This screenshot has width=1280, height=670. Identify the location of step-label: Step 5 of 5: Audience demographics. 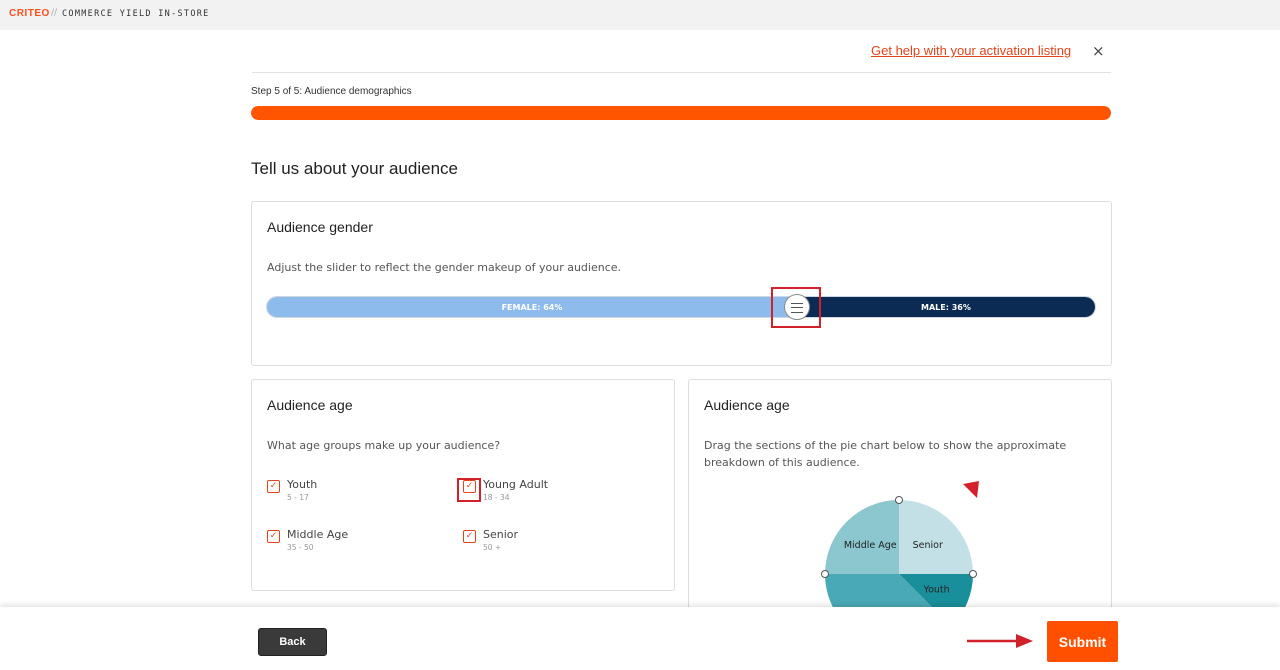
(331, 91).